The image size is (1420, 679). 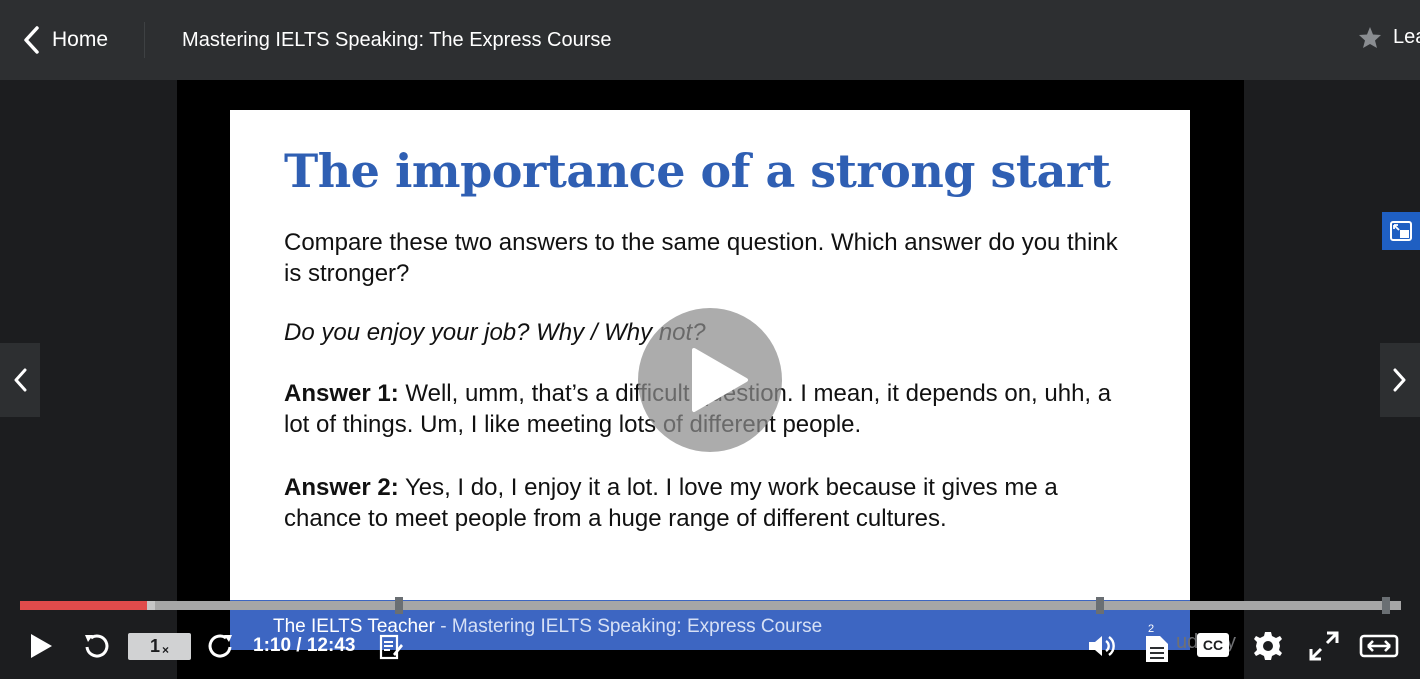 I want to click on next-lecture-button, so click(x=1400, y=380).